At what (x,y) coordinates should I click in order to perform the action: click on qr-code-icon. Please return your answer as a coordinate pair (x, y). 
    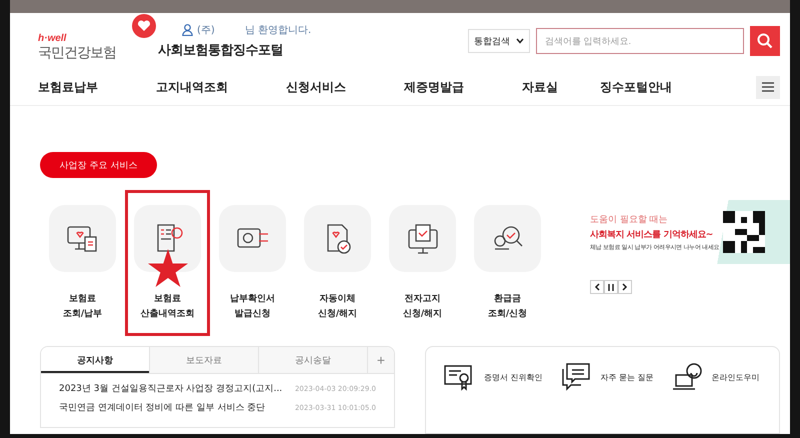
    Looking at the image, I should click on (744, 232).